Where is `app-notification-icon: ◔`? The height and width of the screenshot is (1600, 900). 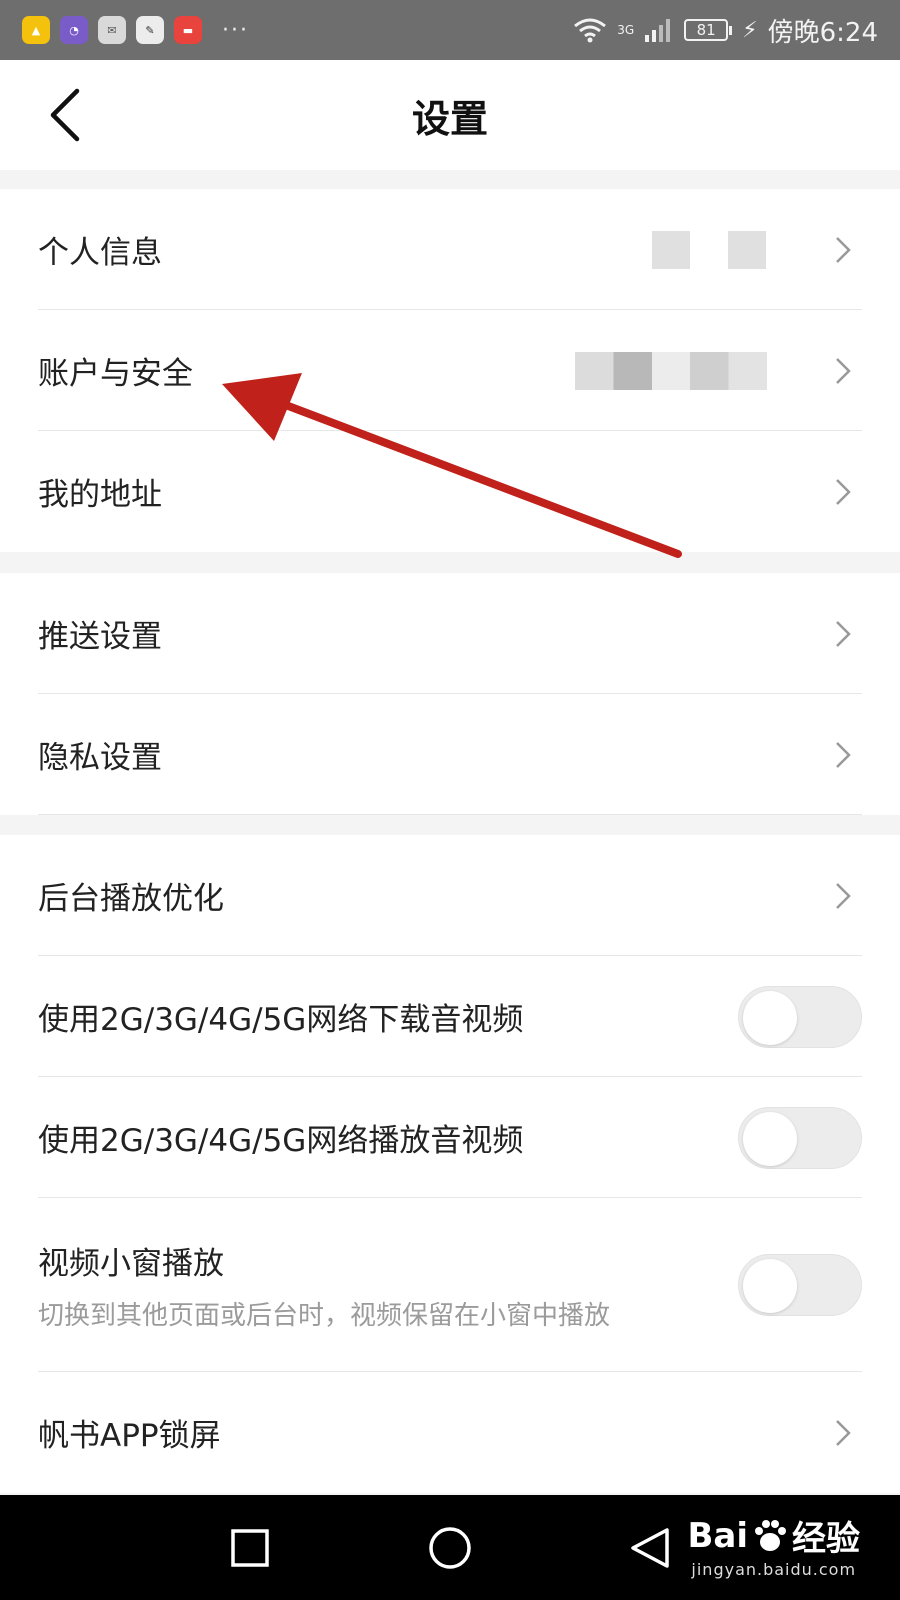 app-notification-icon: ◔ is located at coordinates (74, 30).